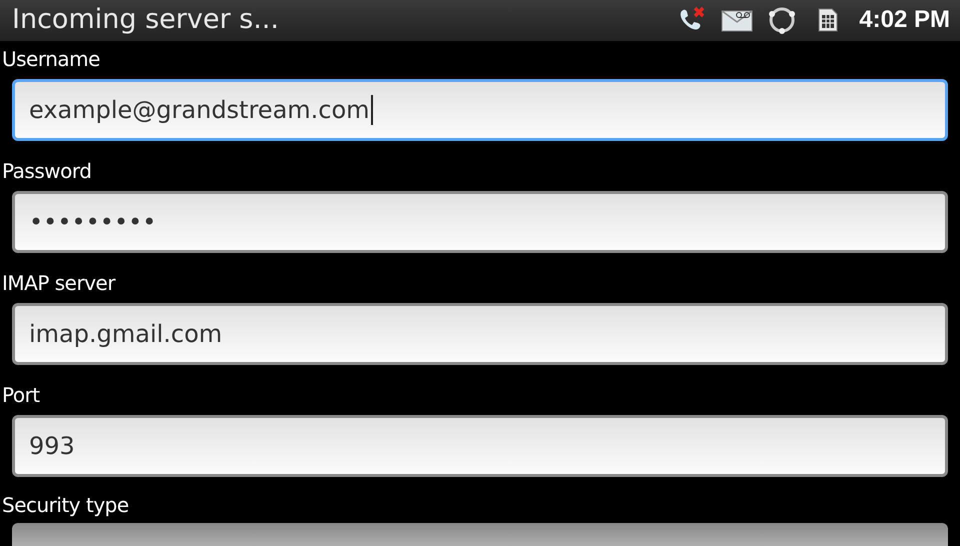 The width and height of the screenshot is (960, 546). Describe the element at coordinates (828, 20) in the screenshot. I see `sim-card-icon` at that location.